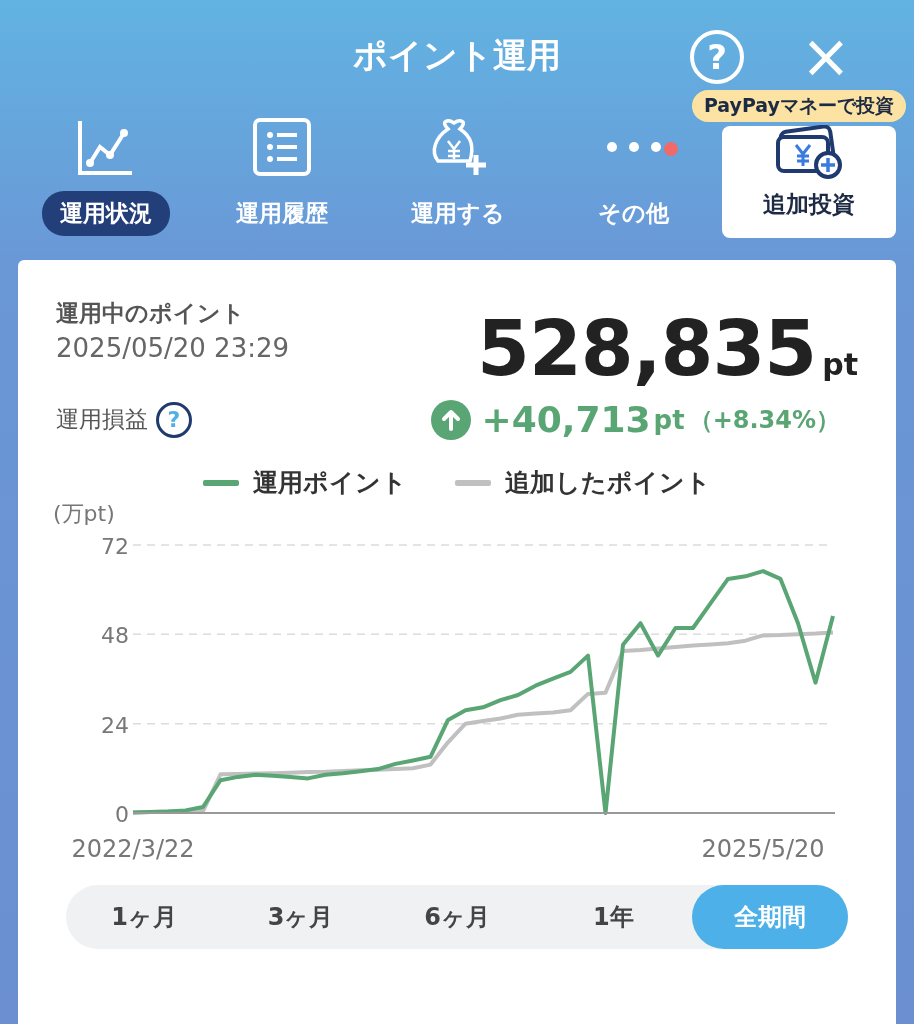 This screenshot has height=1024, width=914. Describe the element at coordinates (840, 364) in the screenshot. I see `points-unit: pt` at that location.